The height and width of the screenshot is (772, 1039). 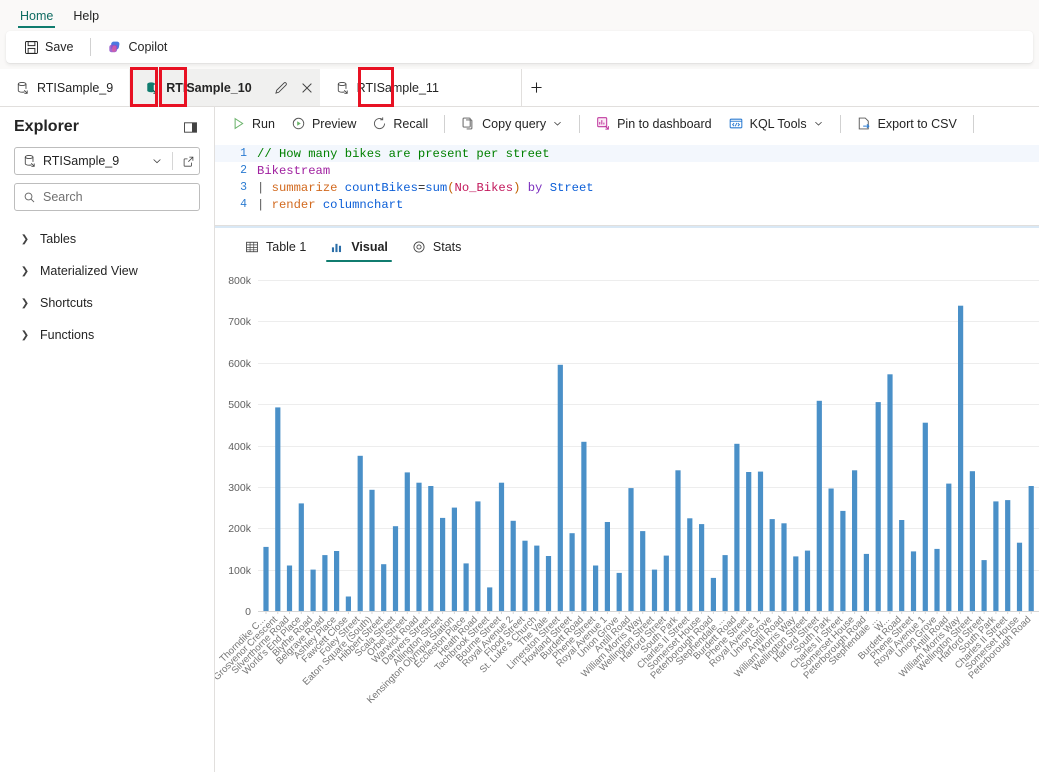 I want to click on collapse-panel-button, so click(x=190, y=127).